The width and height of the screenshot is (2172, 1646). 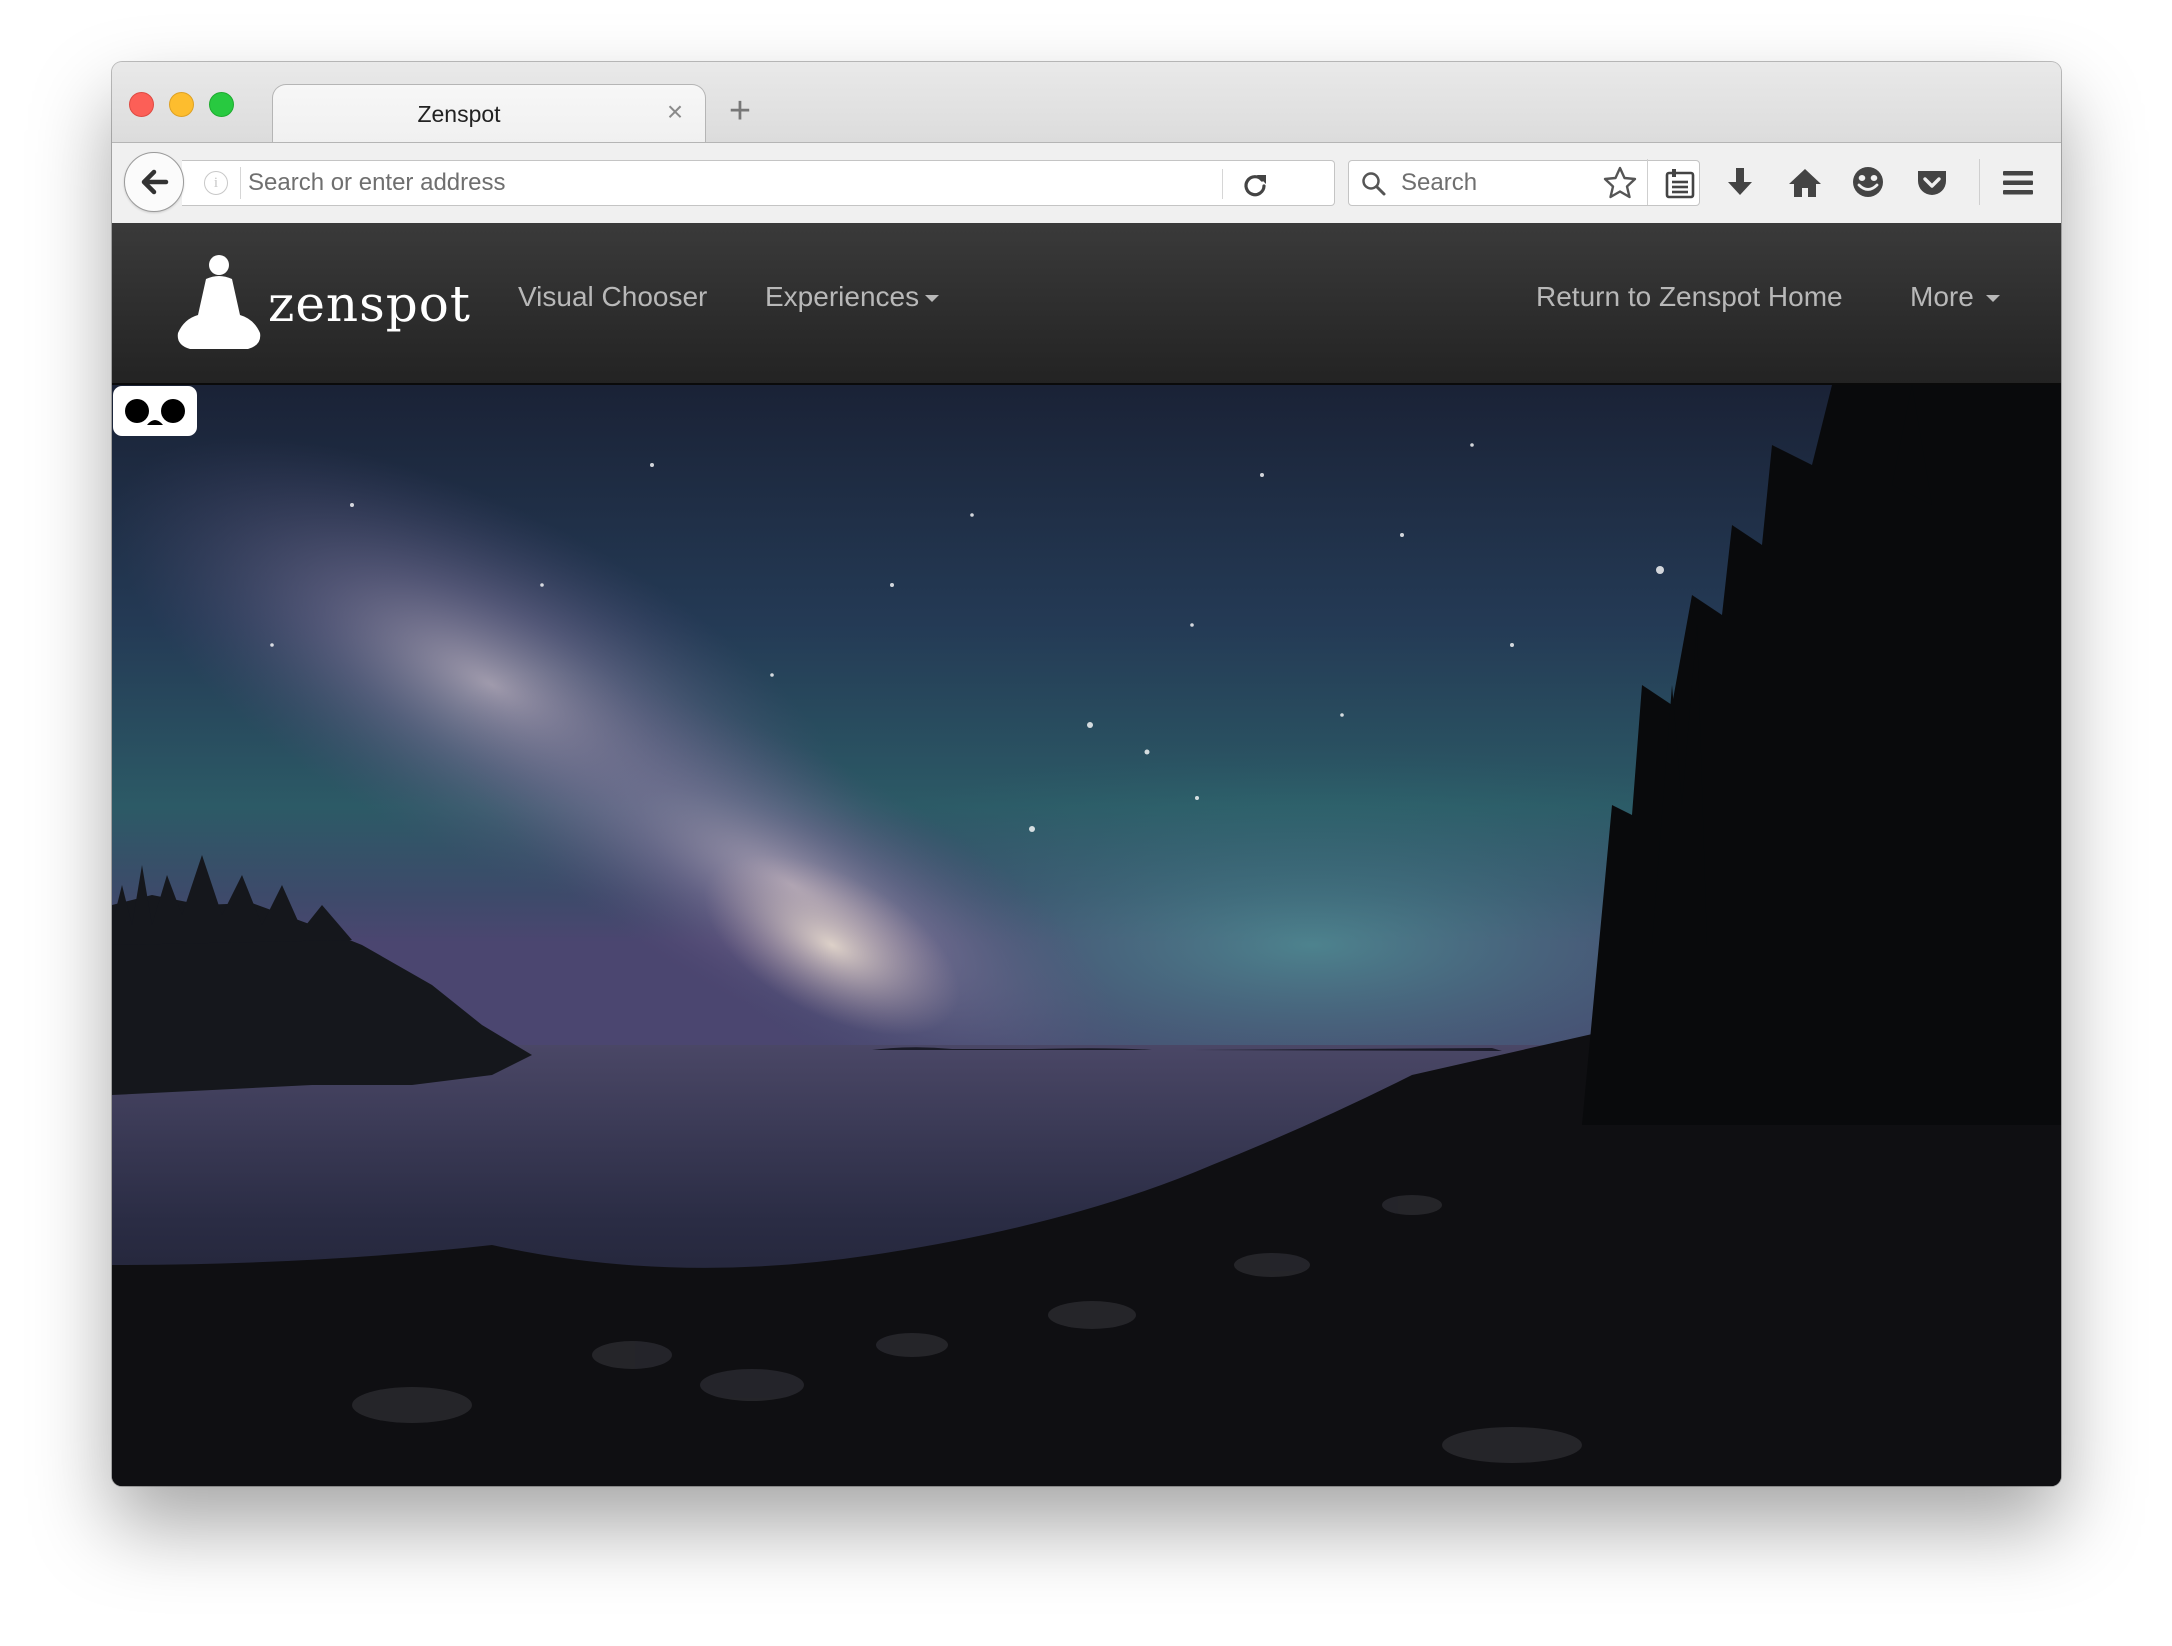 I want to click on reload-divider, so click(x=1222, y=184).